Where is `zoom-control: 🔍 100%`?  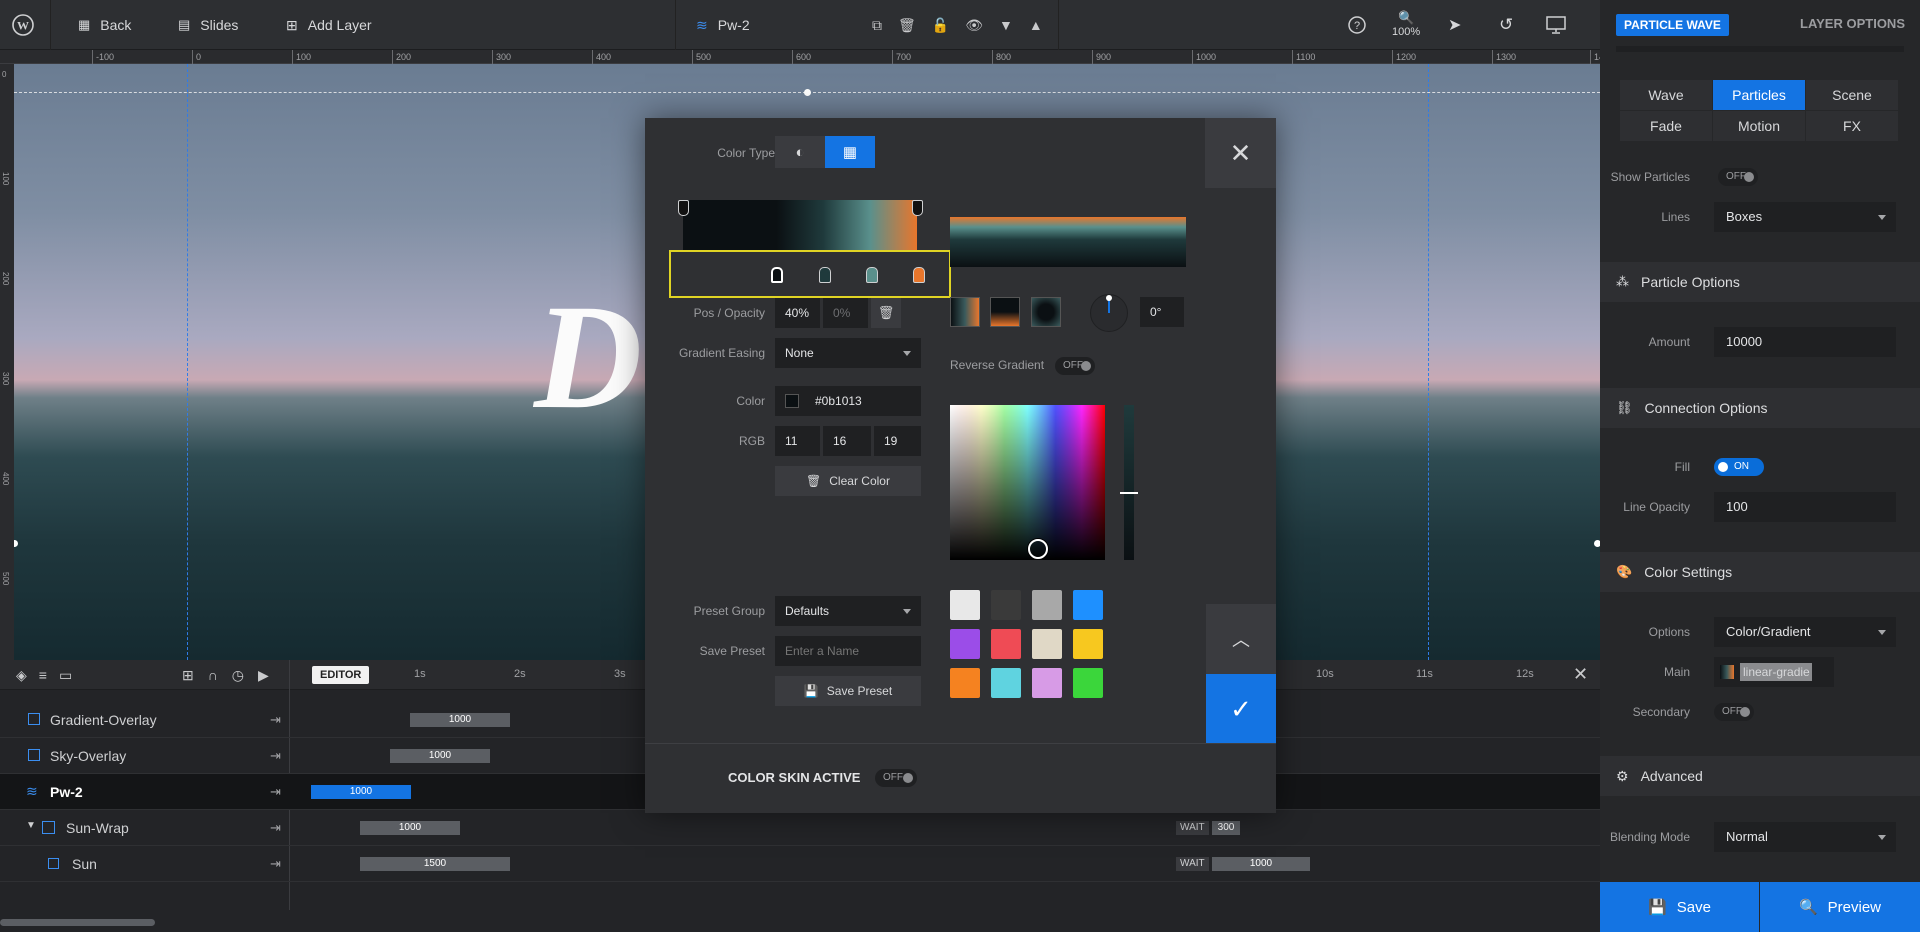
zoom-control: 🔍 100% is located at coordinates (1406, 25).